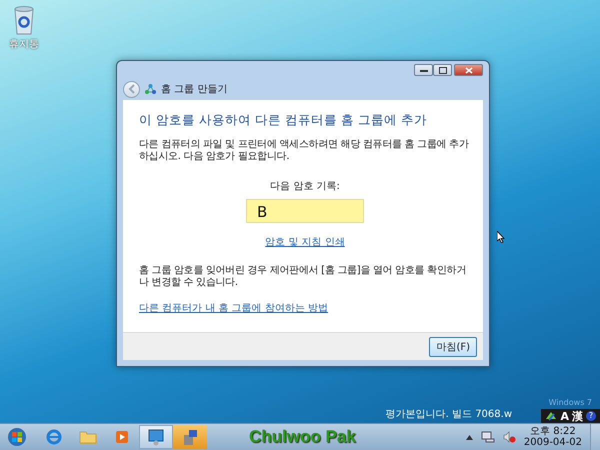 The width and height of the screenshot is (600, 450). I want to click on note-text: 홈 그룹 암호를 잊어버린 경우 제어판에서 [홈 그룹]을 열어 암호를 확인하거나 변경할 수 있습니다., so click(303, 277).